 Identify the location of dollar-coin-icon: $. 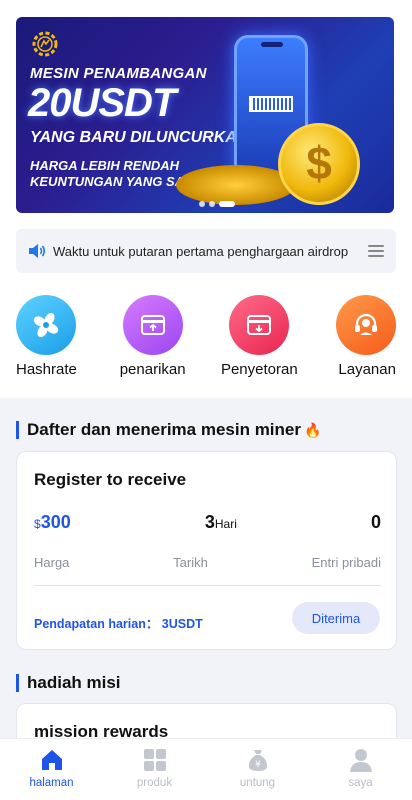
(319, 164).